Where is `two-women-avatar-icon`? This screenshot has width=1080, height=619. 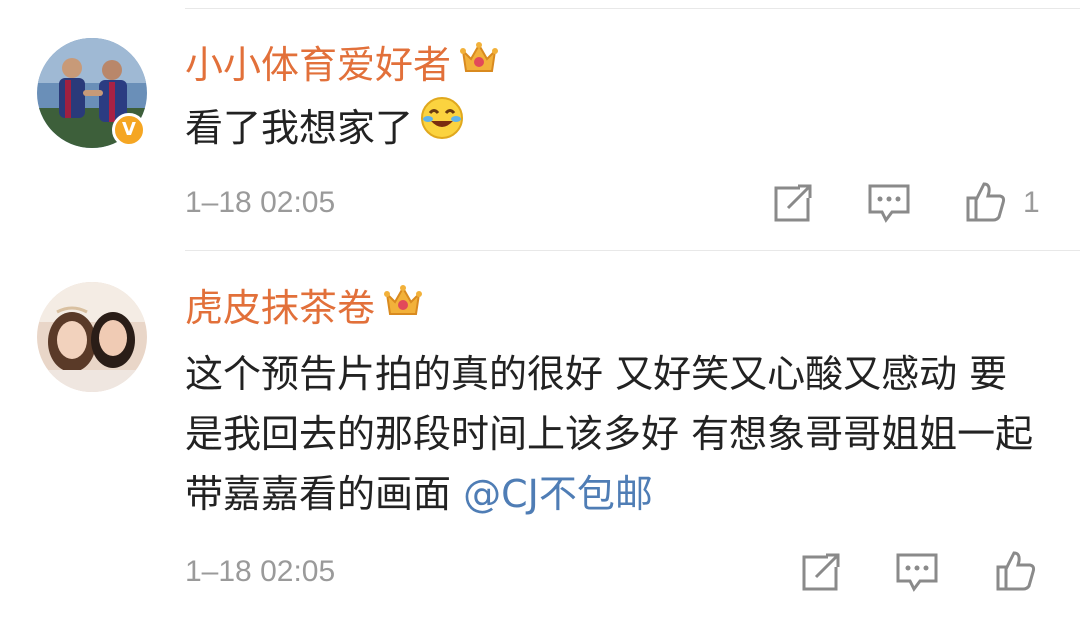
two-women-avatar-icon is located at coordinates (92, 337).